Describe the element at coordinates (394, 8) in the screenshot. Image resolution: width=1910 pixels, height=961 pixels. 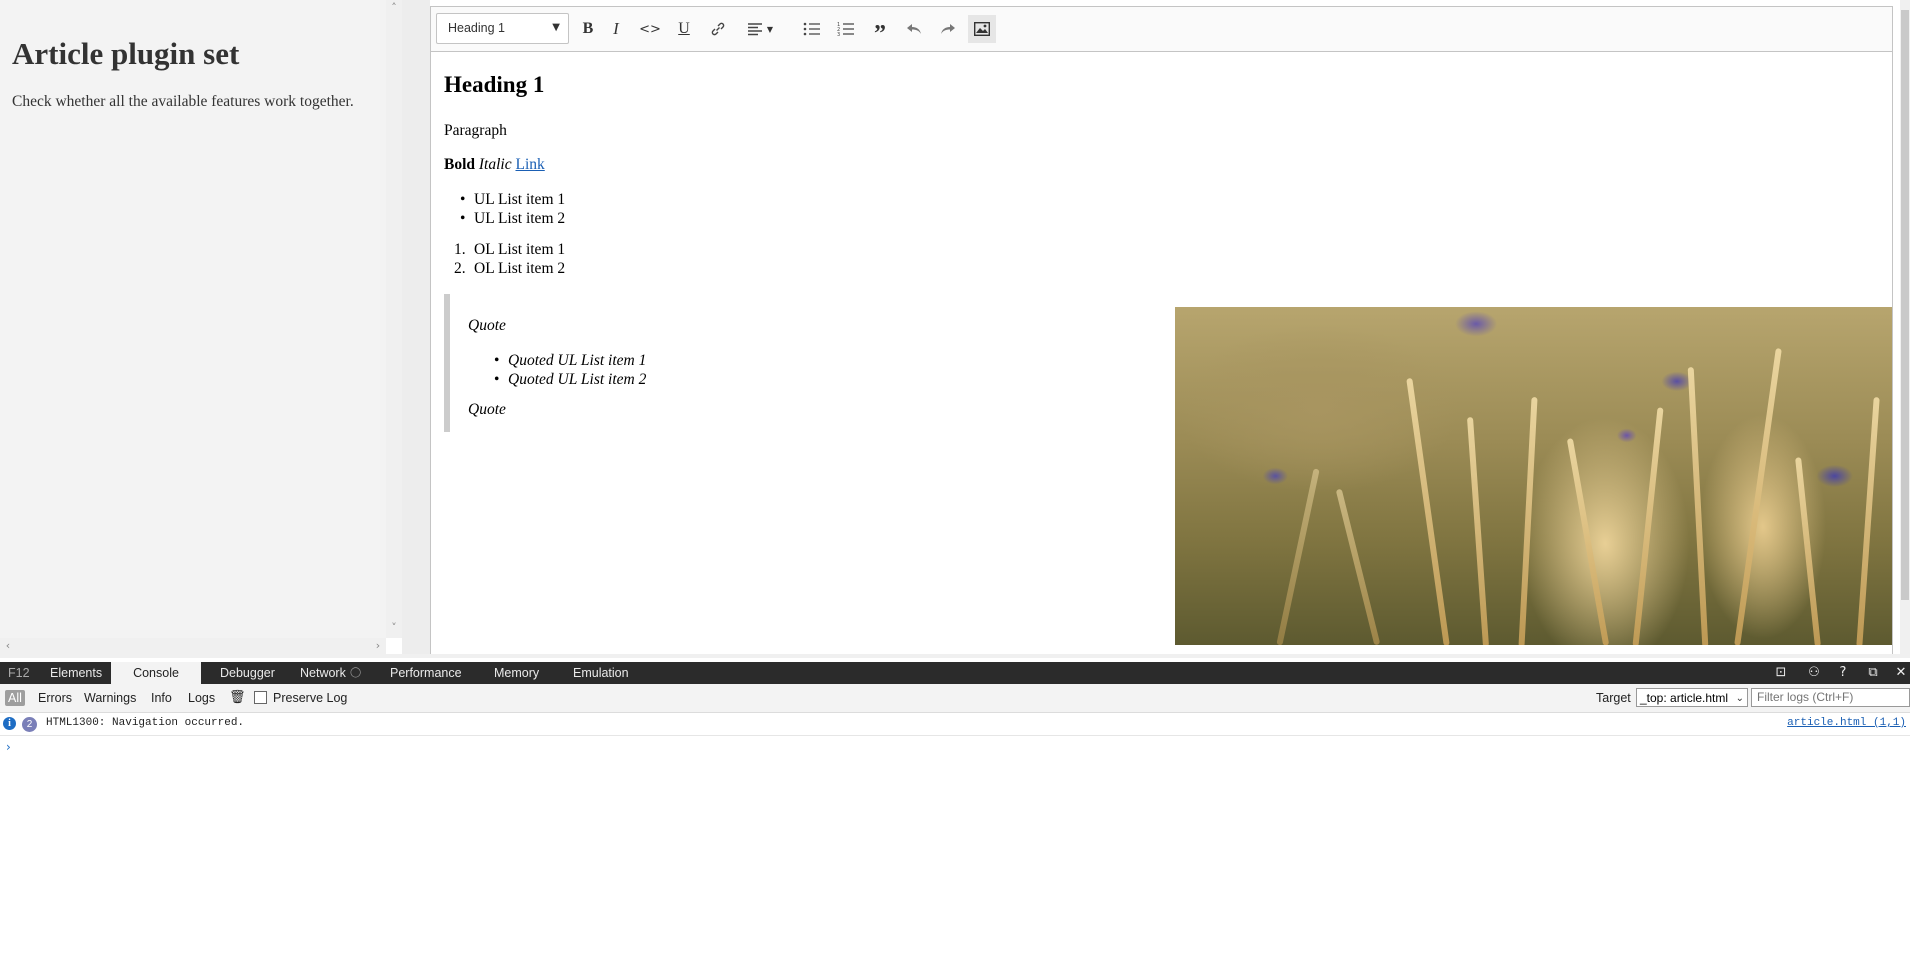
I see `scroll-up-icon: ˄` at that location.